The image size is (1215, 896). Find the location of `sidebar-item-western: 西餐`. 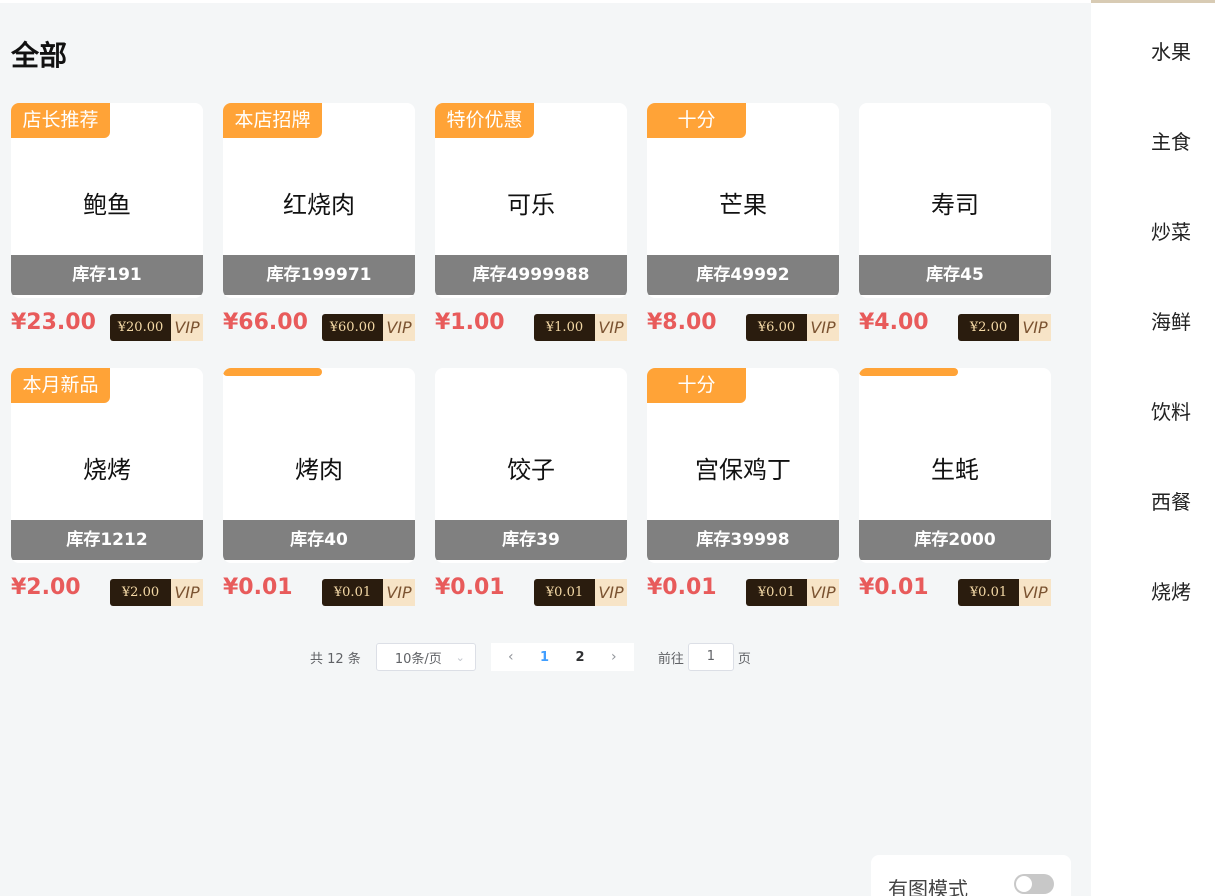

sidebar-item-western: 西餐 is located at coordinates (1153, 500).